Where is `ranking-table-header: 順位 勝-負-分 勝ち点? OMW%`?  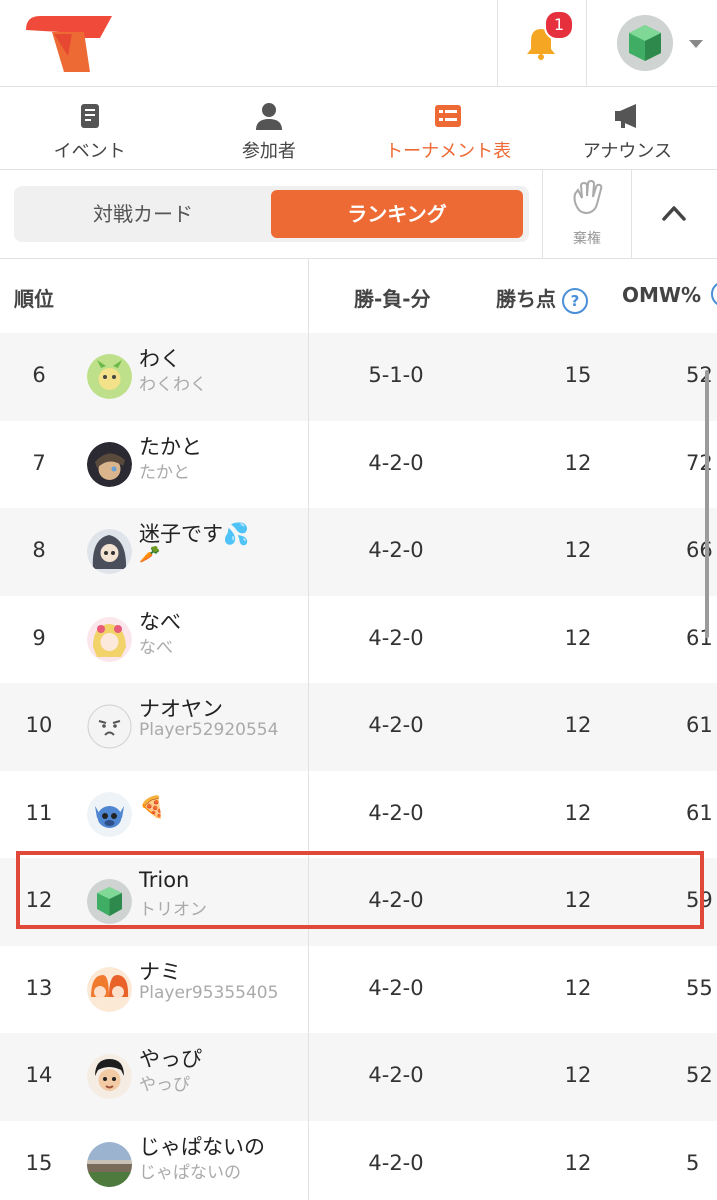
ranking-table-header: 順位 勝-負-分 勝ち点? OMW% is located at coordinates (358, 296).